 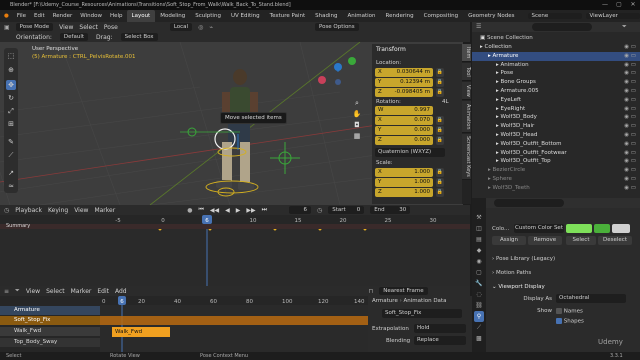 I want to click on grid-icon: ▦, so click(x=357, y=136).